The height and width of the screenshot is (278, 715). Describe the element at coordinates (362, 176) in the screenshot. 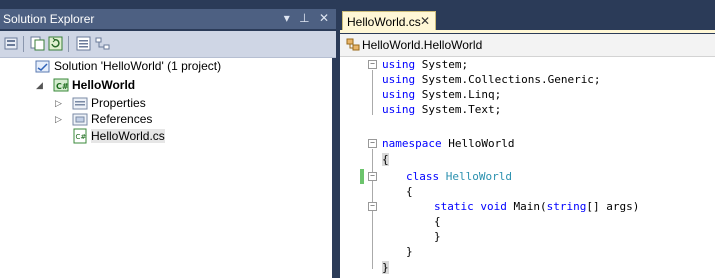

I see `changed-line-marker` at that location.